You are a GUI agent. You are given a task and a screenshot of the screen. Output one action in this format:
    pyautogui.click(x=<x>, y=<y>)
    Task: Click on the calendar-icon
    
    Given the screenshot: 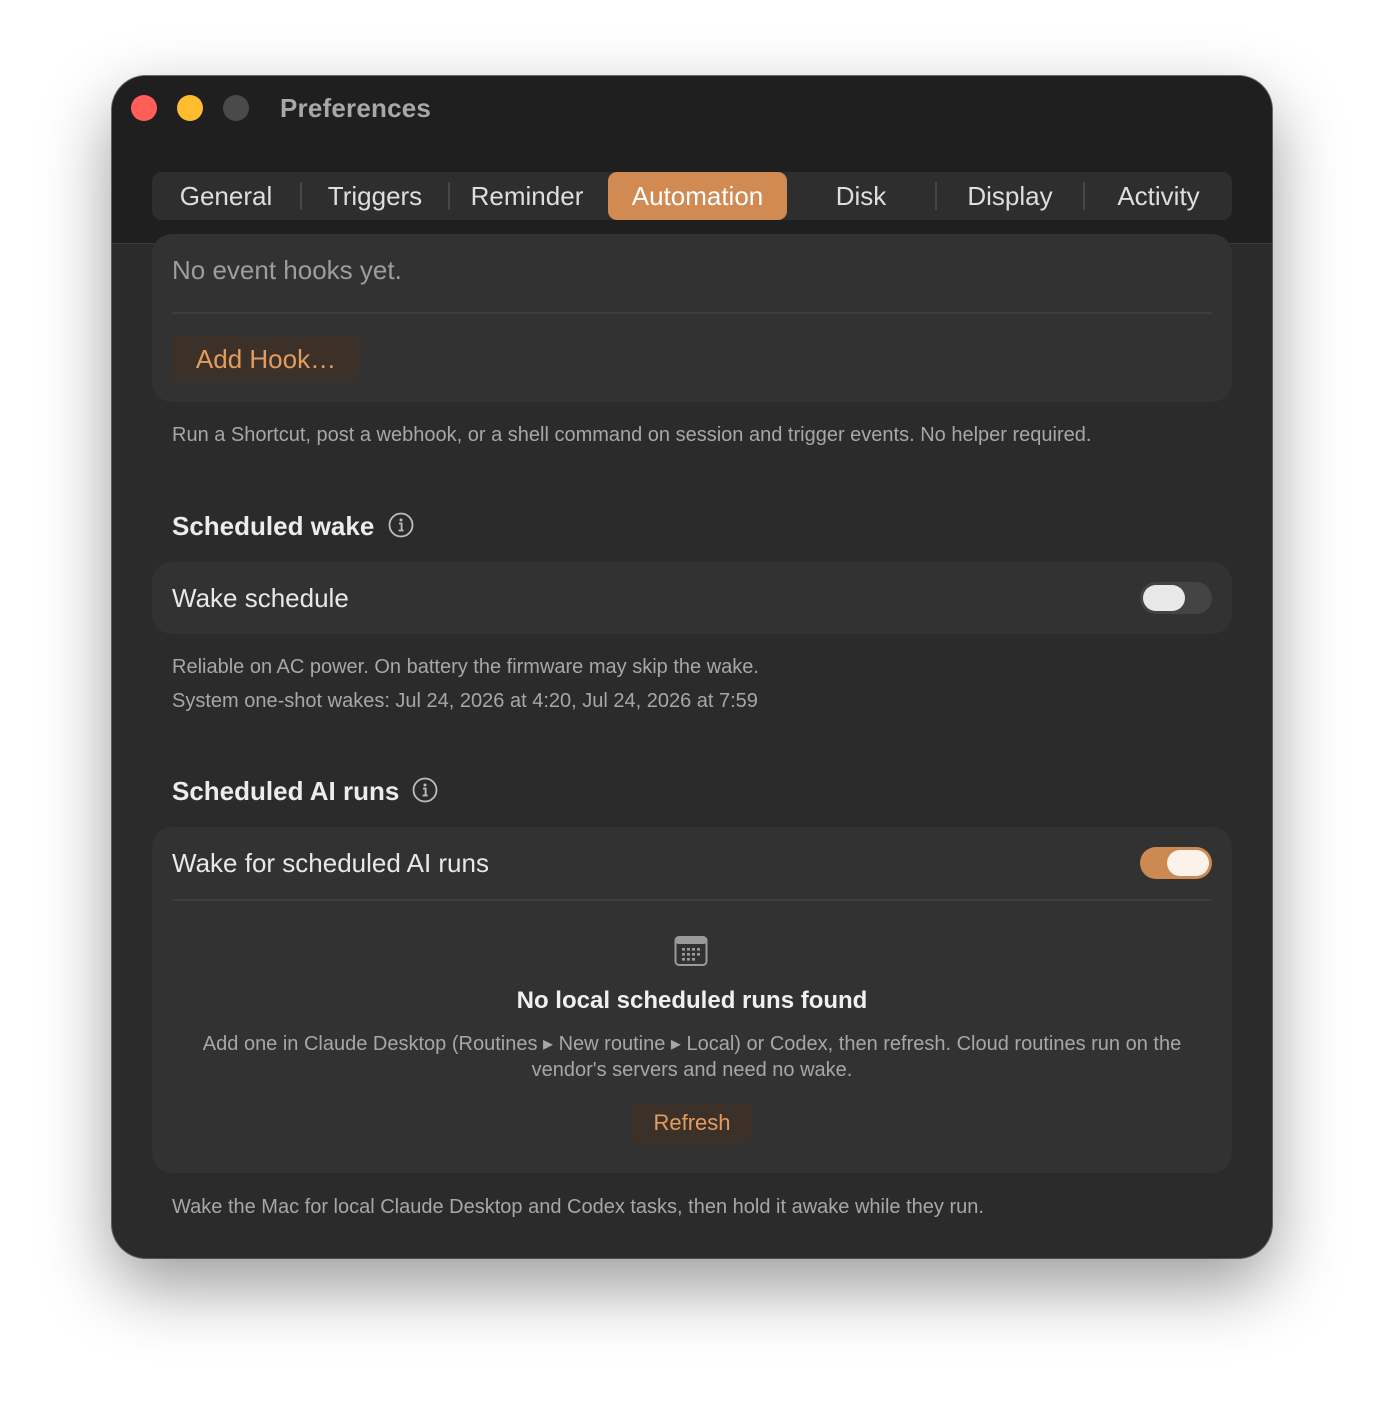 What is the action you would take?
    pyautogui.click(x=691, y=951)
    